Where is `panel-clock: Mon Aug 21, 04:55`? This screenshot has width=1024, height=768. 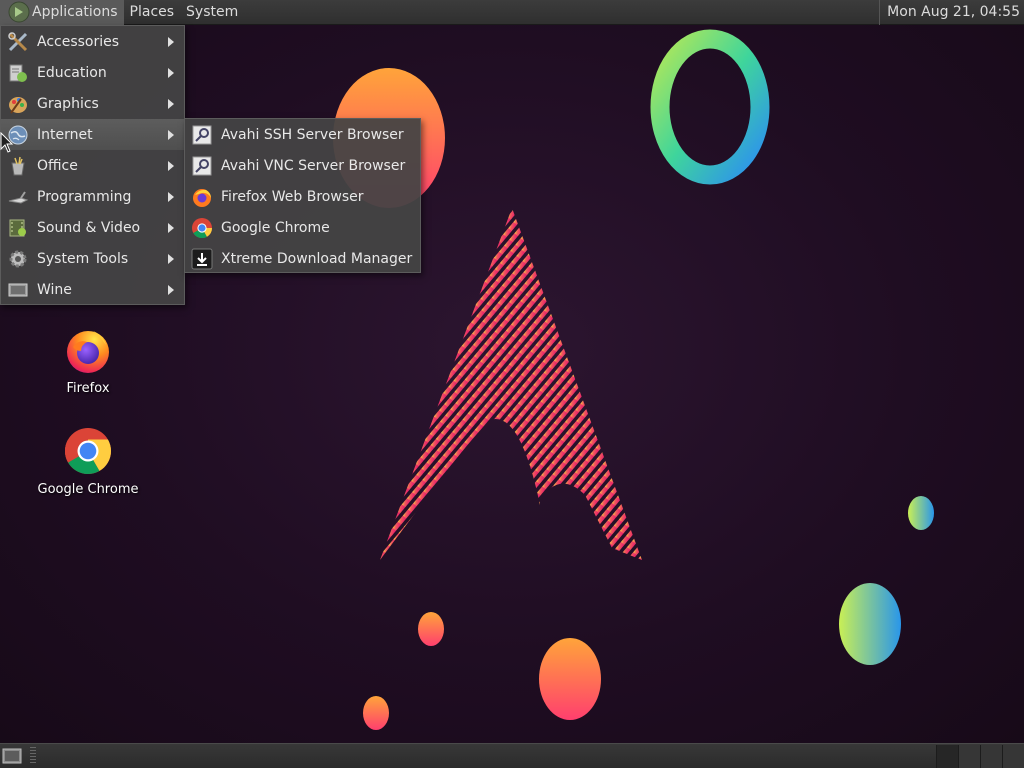
panel-clock: Mon Aug 21, 04:55 is located at coordinates (951, 12).